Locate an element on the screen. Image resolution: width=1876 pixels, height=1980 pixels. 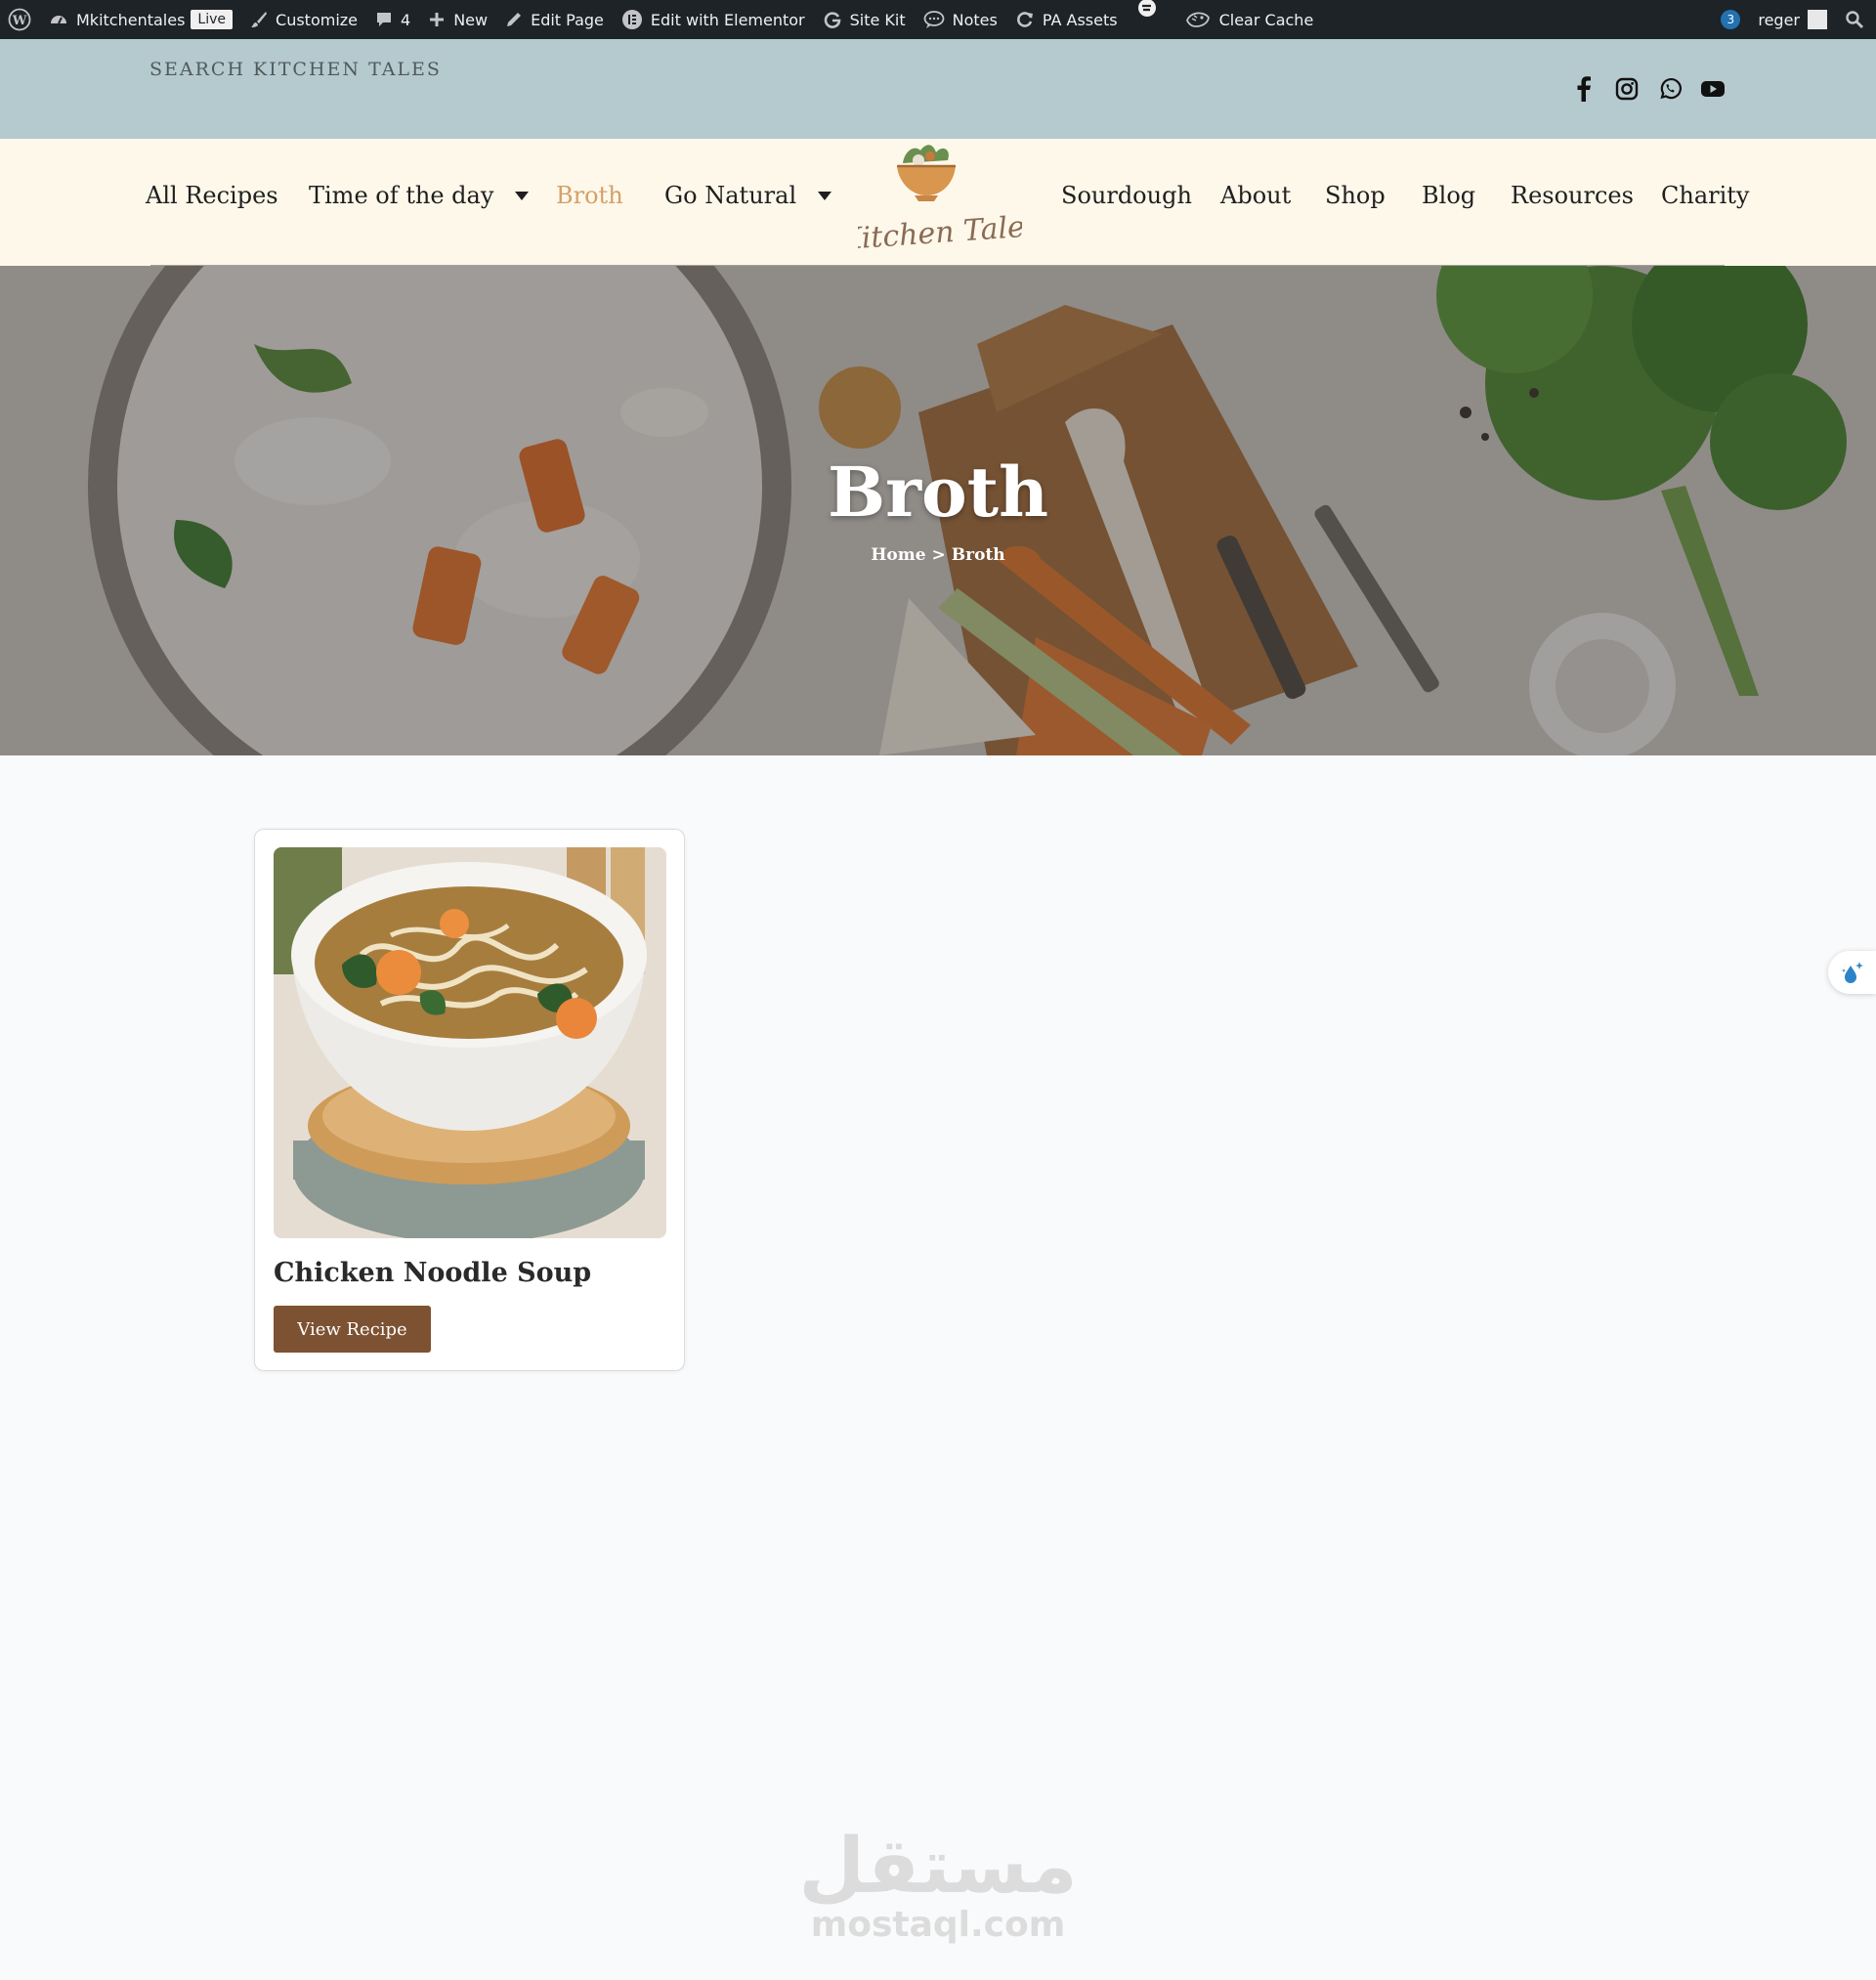
nav-blog: Blog is located at coordinates (1448, 195).